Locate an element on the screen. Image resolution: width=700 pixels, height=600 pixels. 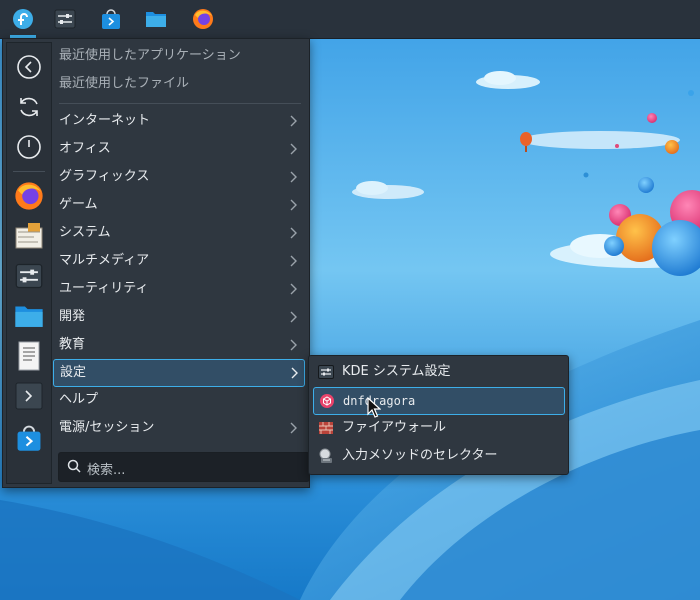
favorite-mail is located at coordinates (29, 236).